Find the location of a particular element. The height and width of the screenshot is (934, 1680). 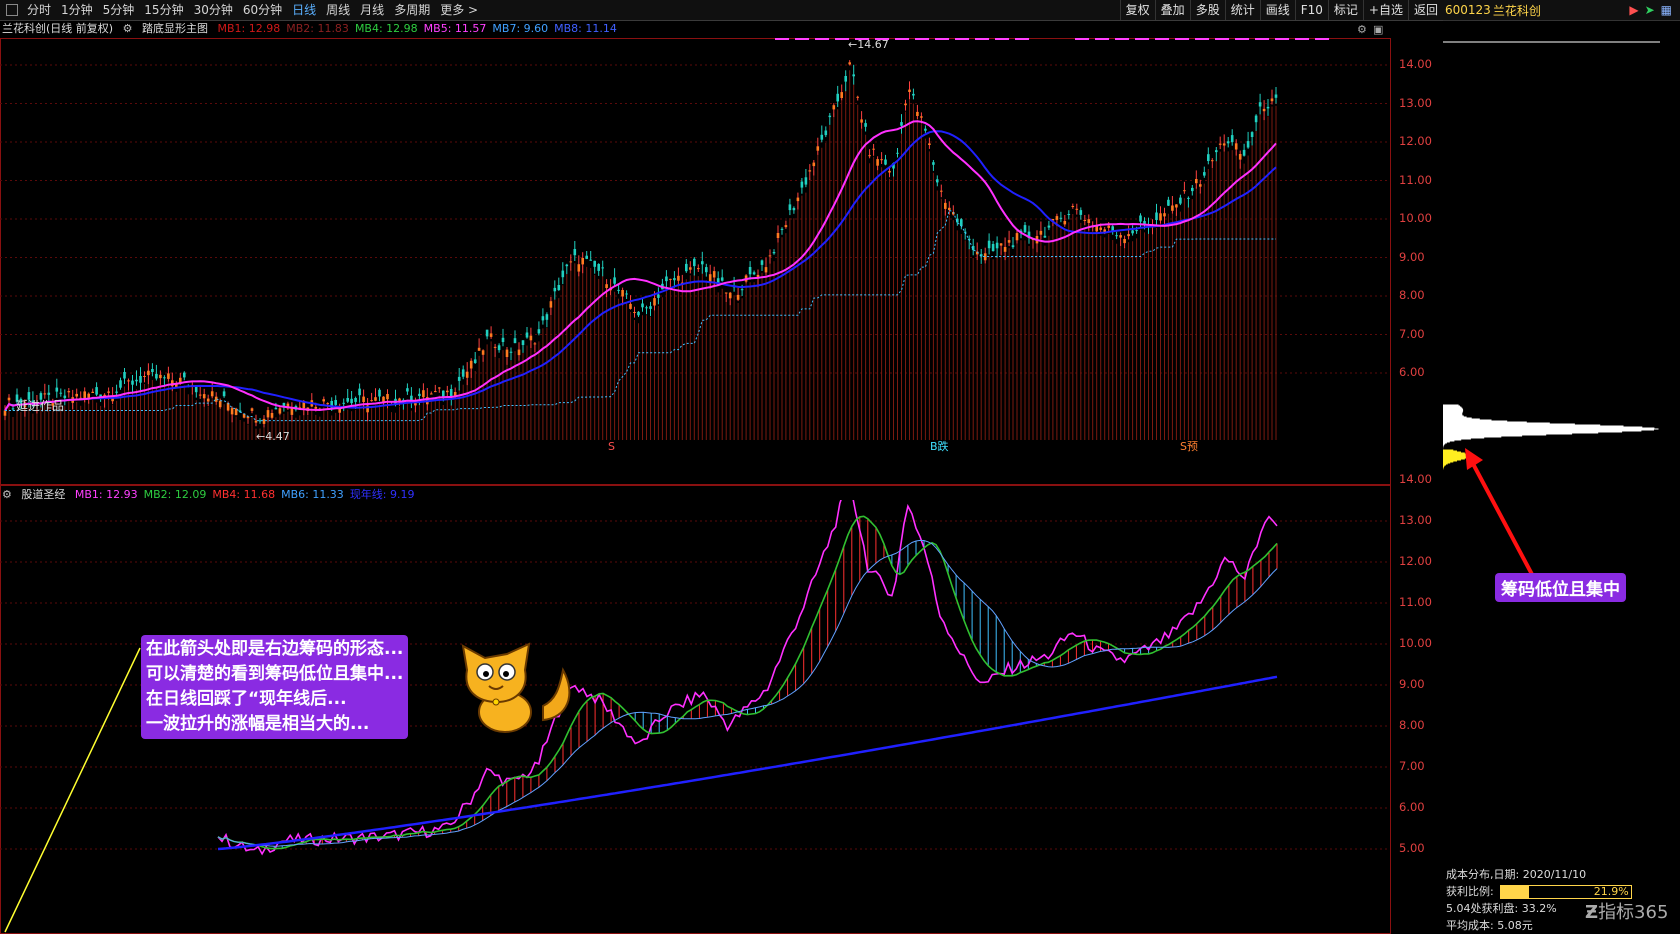

stats-button: 统计 is located at coordinates (1242, 10).